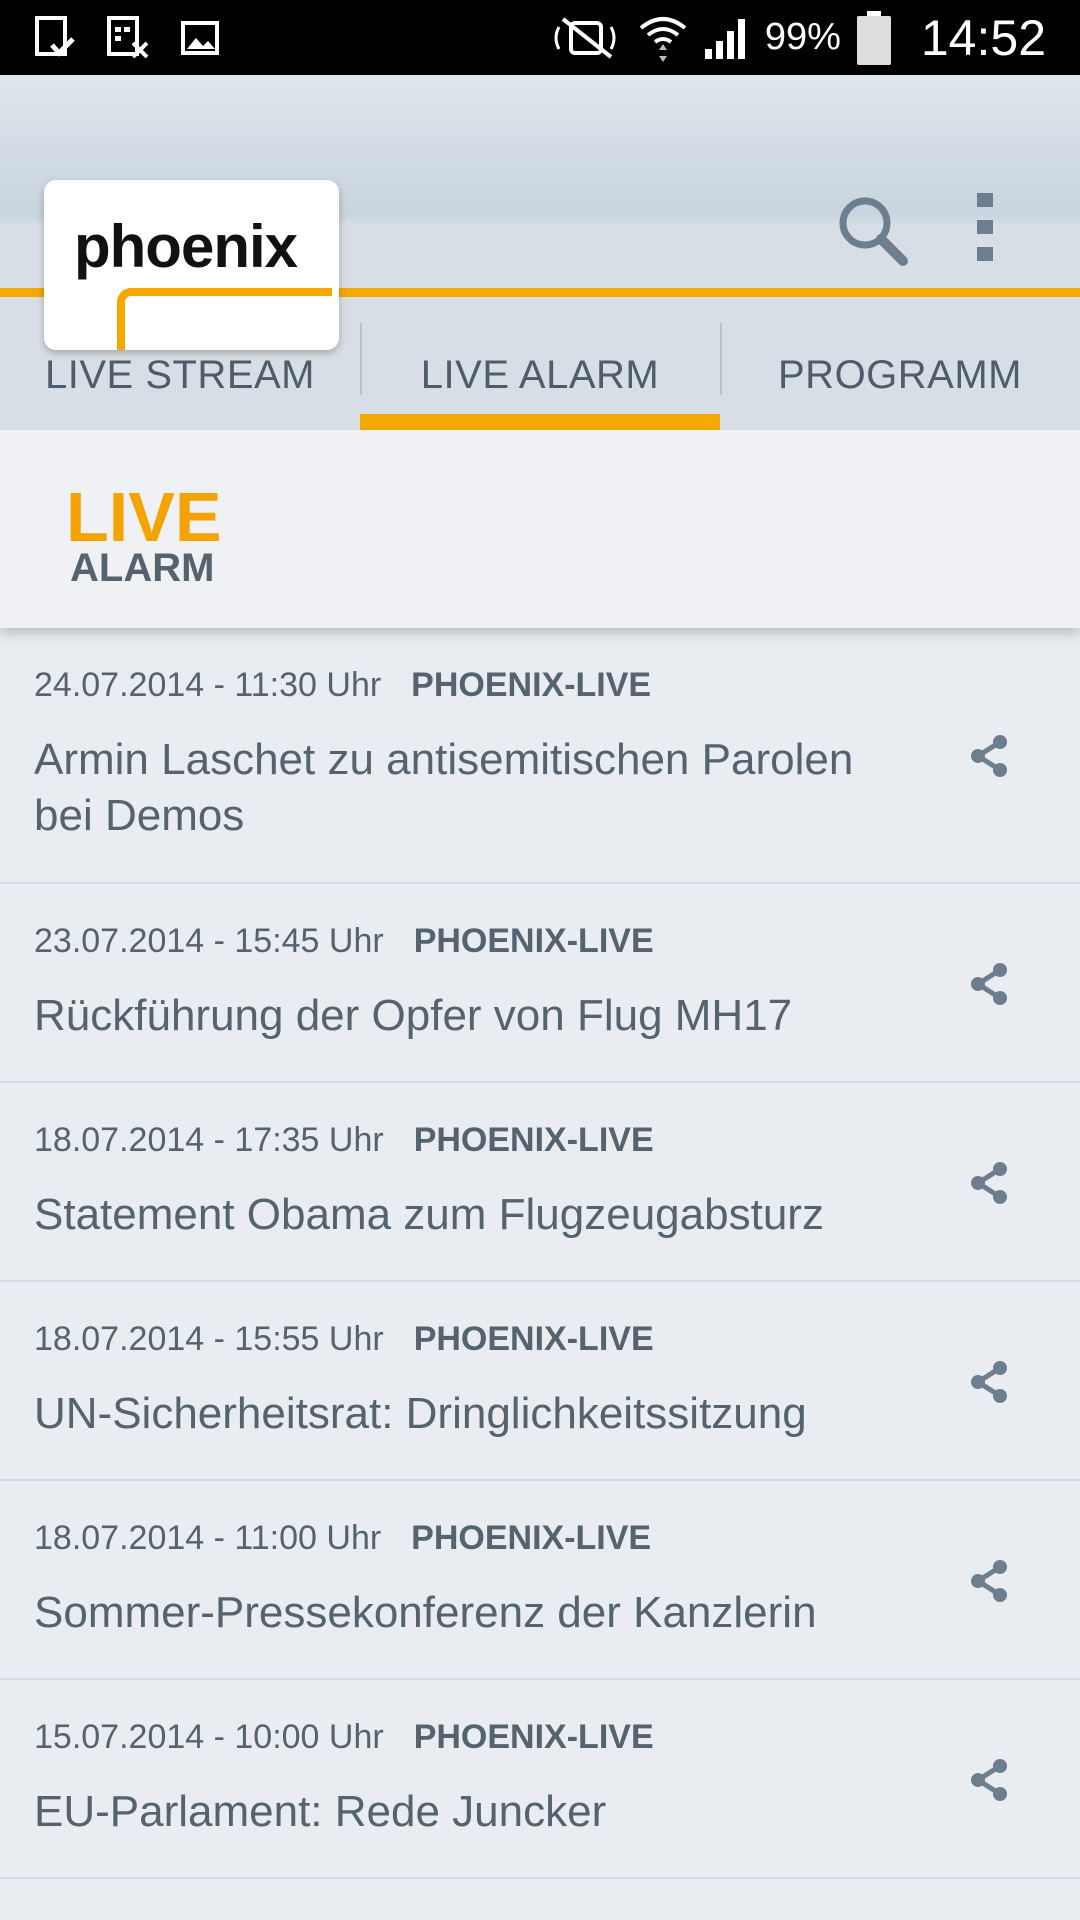 The width and height of the screenshot is (1080, 1920). Describe the element at coordinates (208, 1538) in the screenshot. I see `item-datetime: 18.07.2014 - 11:00 Uhr` at that location.